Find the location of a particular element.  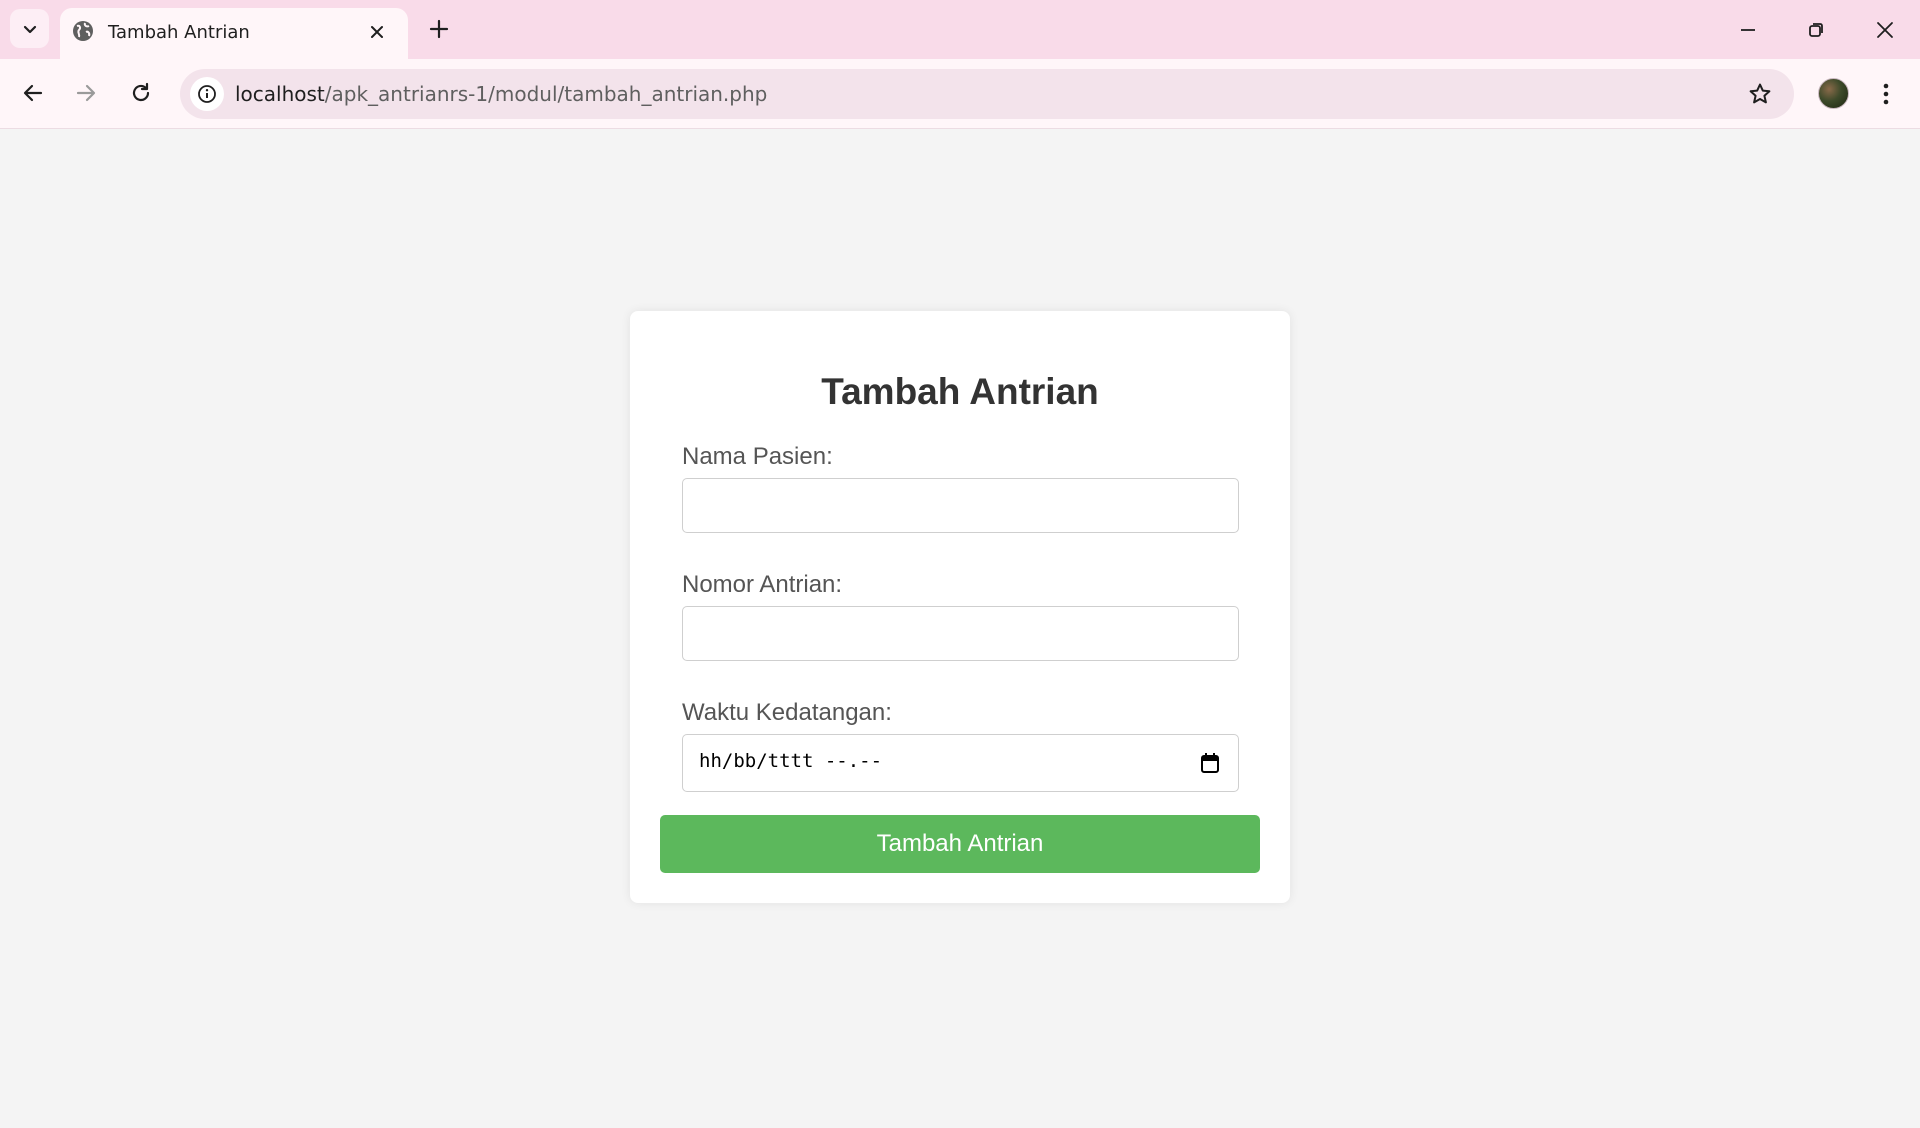

tambah-antrian-button: Tambah Antrian is located at coordinates (960, 844).